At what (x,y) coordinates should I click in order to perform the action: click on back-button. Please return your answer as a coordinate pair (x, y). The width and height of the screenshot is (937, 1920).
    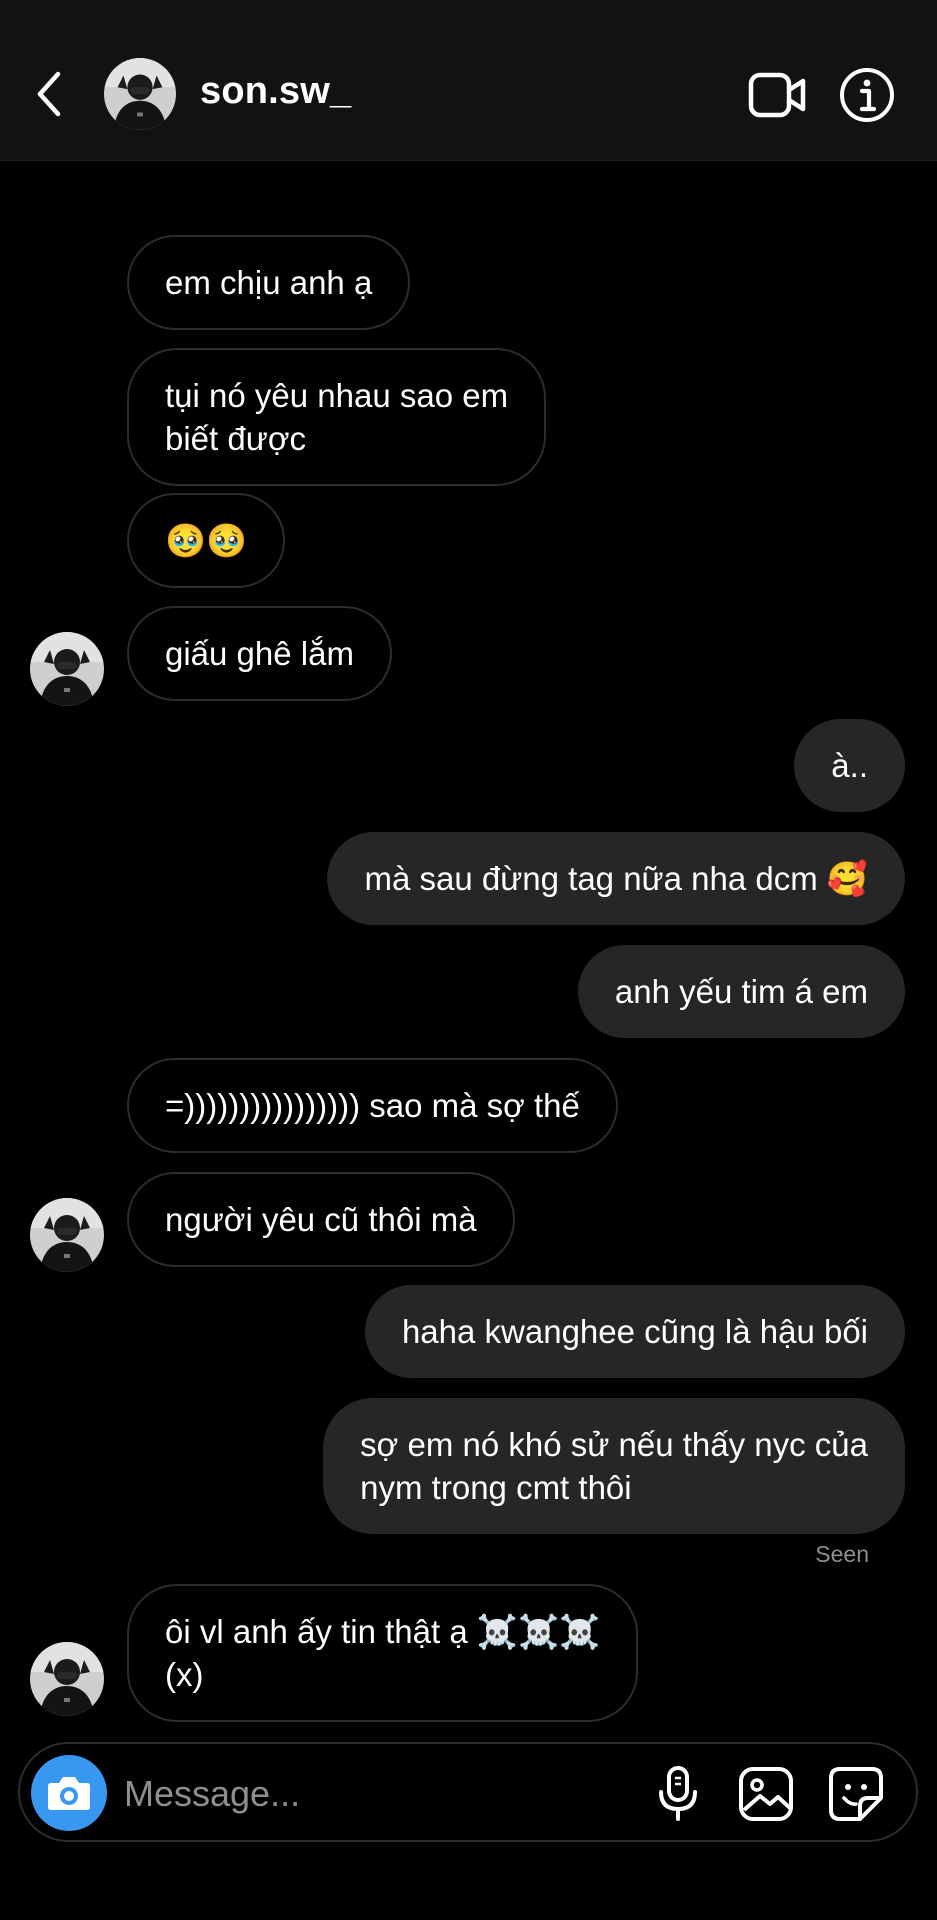
    Looking at the image, I should click on (50, 94).